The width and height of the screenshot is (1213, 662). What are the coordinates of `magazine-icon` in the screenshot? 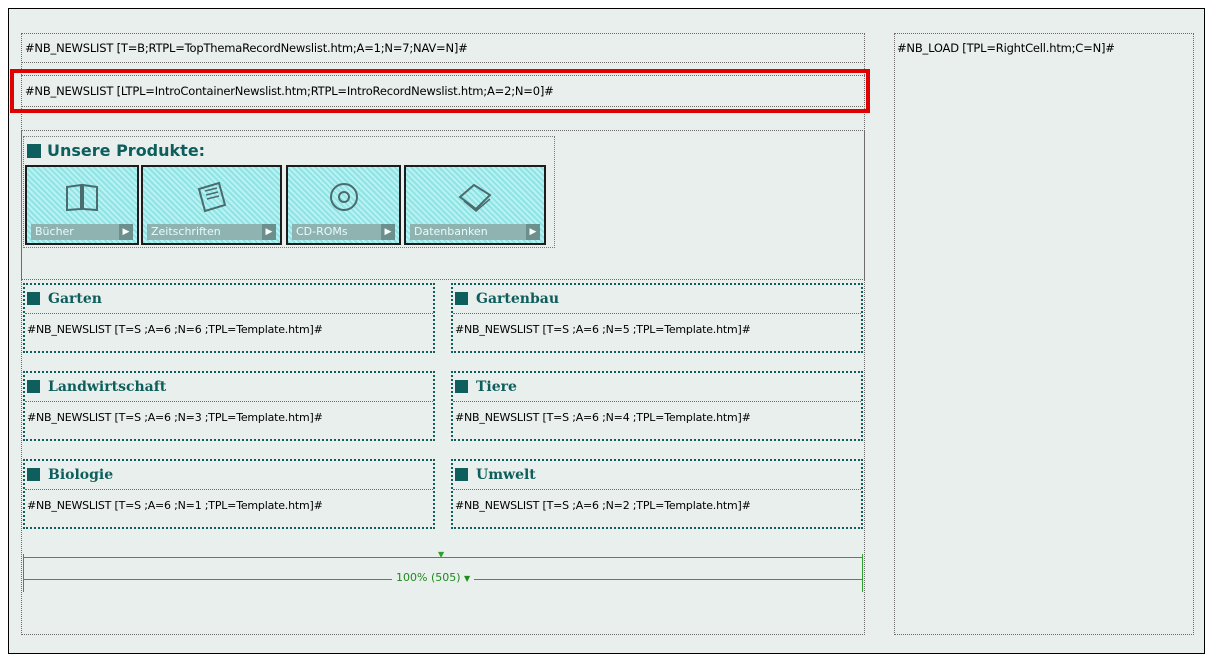 It's located at (212, 197).